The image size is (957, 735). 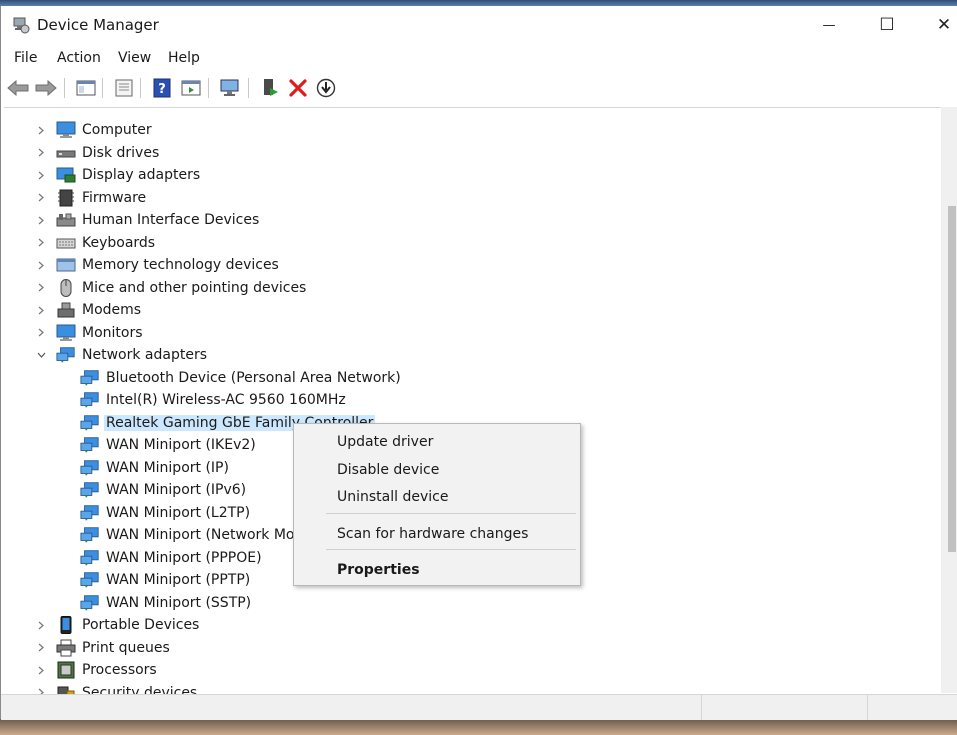 What do you see at coordinates (134, 58) in the screenshot?
I see `menu-view: View` at bounding box center [134, 58].